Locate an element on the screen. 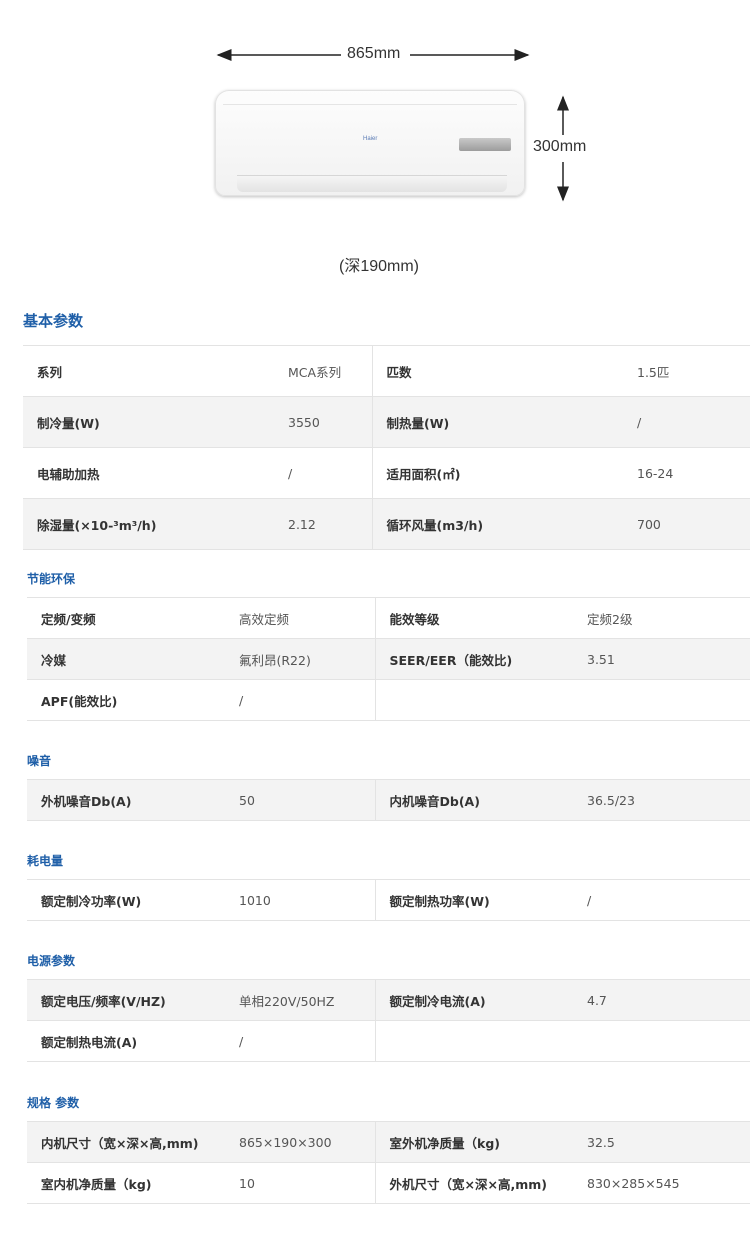 The width and height of the screenshot is (750, 1247). param-value: 865×190×300 is located at coordinates (300, 1142).